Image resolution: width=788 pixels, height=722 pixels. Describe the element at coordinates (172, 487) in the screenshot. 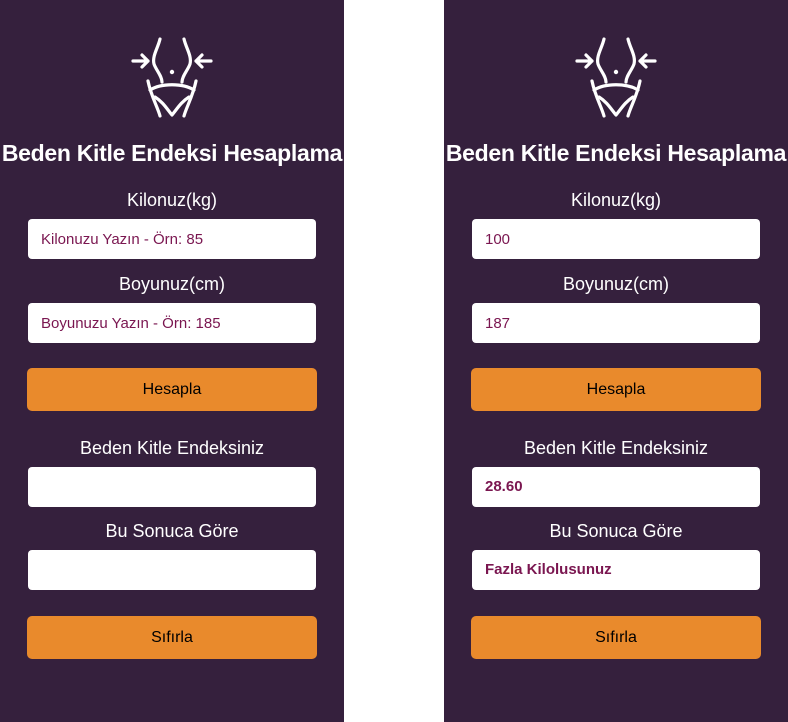

I see `bmi-output` at that location.